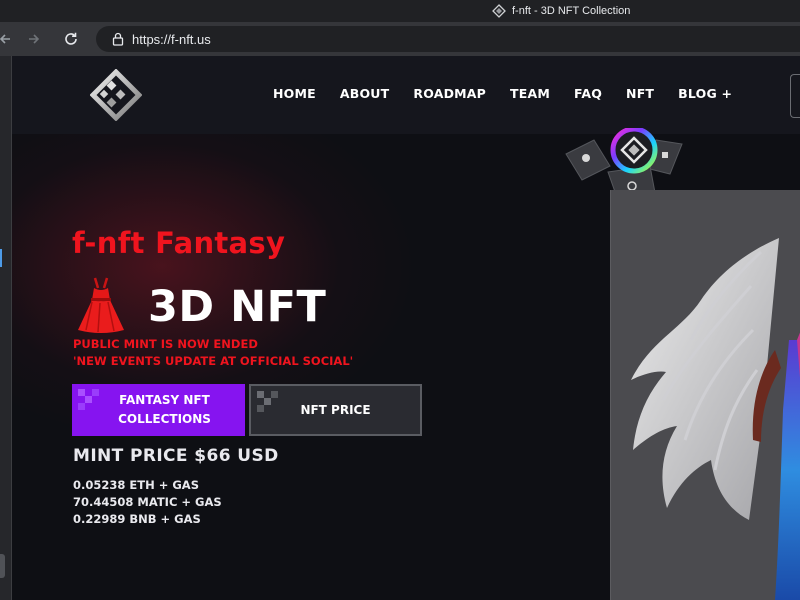 Image resolution: width=800 pixels, height=600 pixels. Describe the element at coordinates (101, 305) in the screenshot. I see `red-dress-icon` at that location.